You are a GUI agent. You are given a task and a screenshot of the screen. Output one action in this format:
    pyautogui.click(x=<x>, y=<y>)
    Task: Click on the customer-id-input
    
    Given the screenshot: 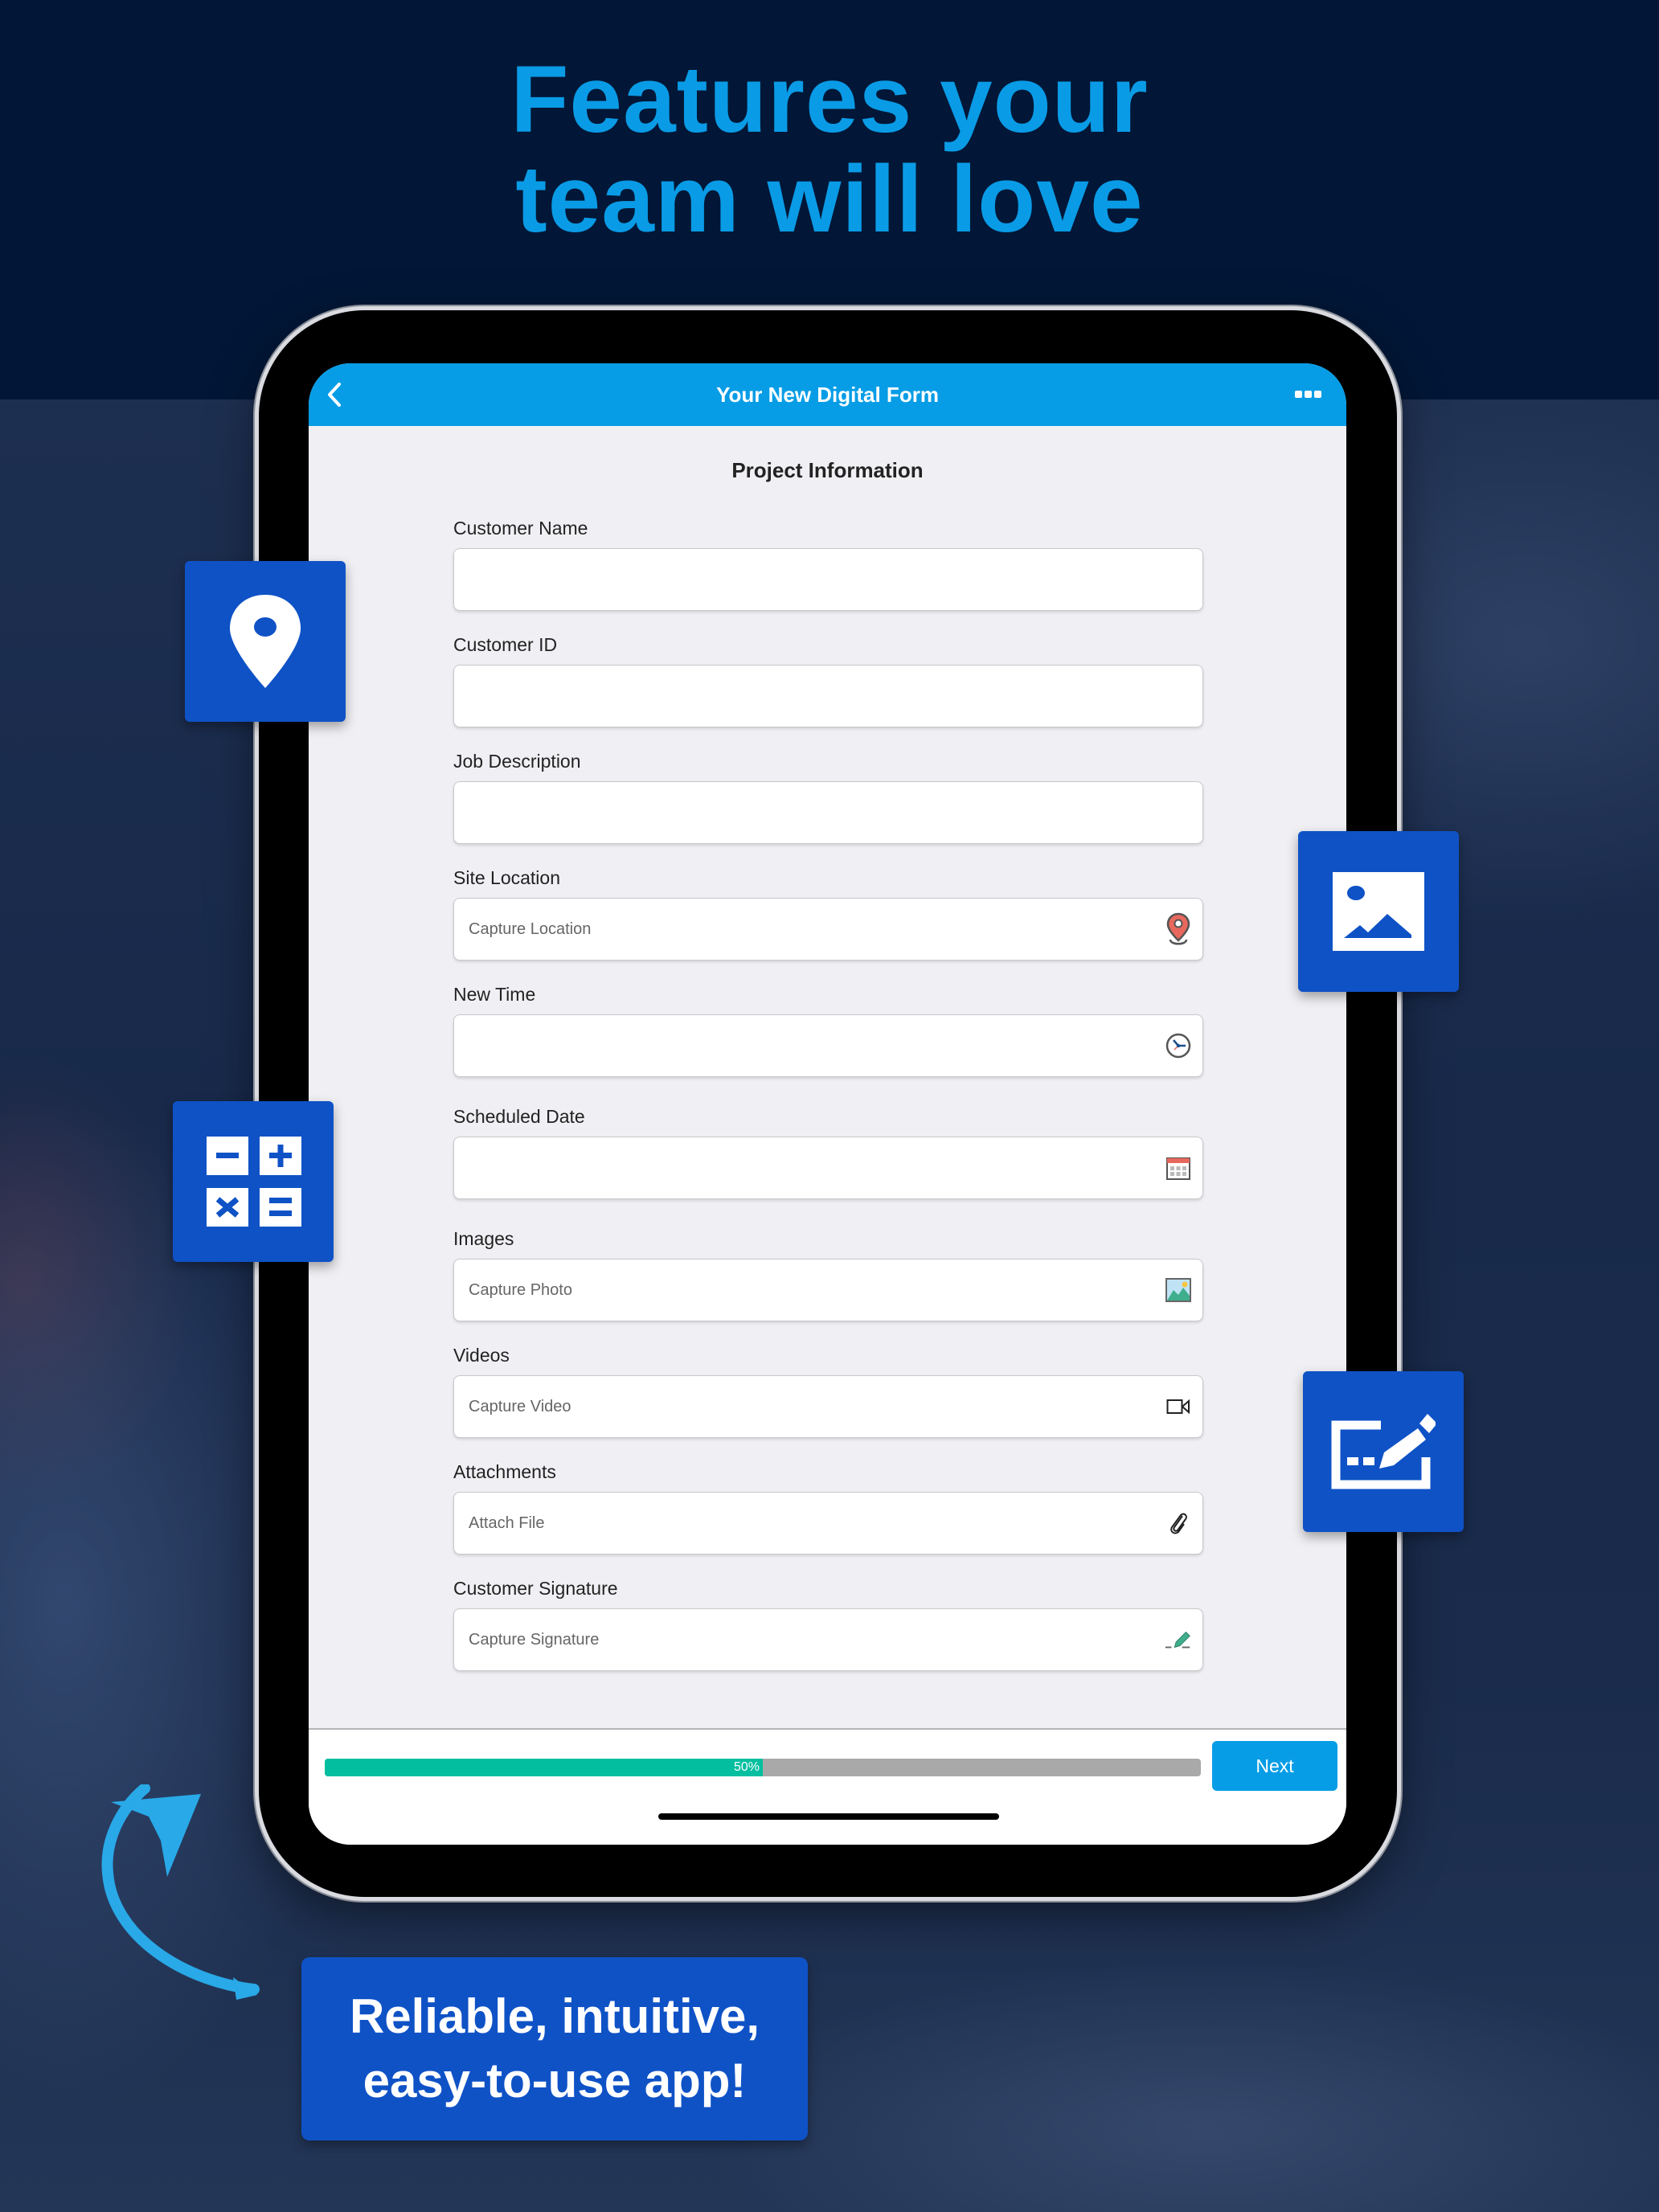 What is the action you would take?
    pyautogui.click(x=828, y=696)
    